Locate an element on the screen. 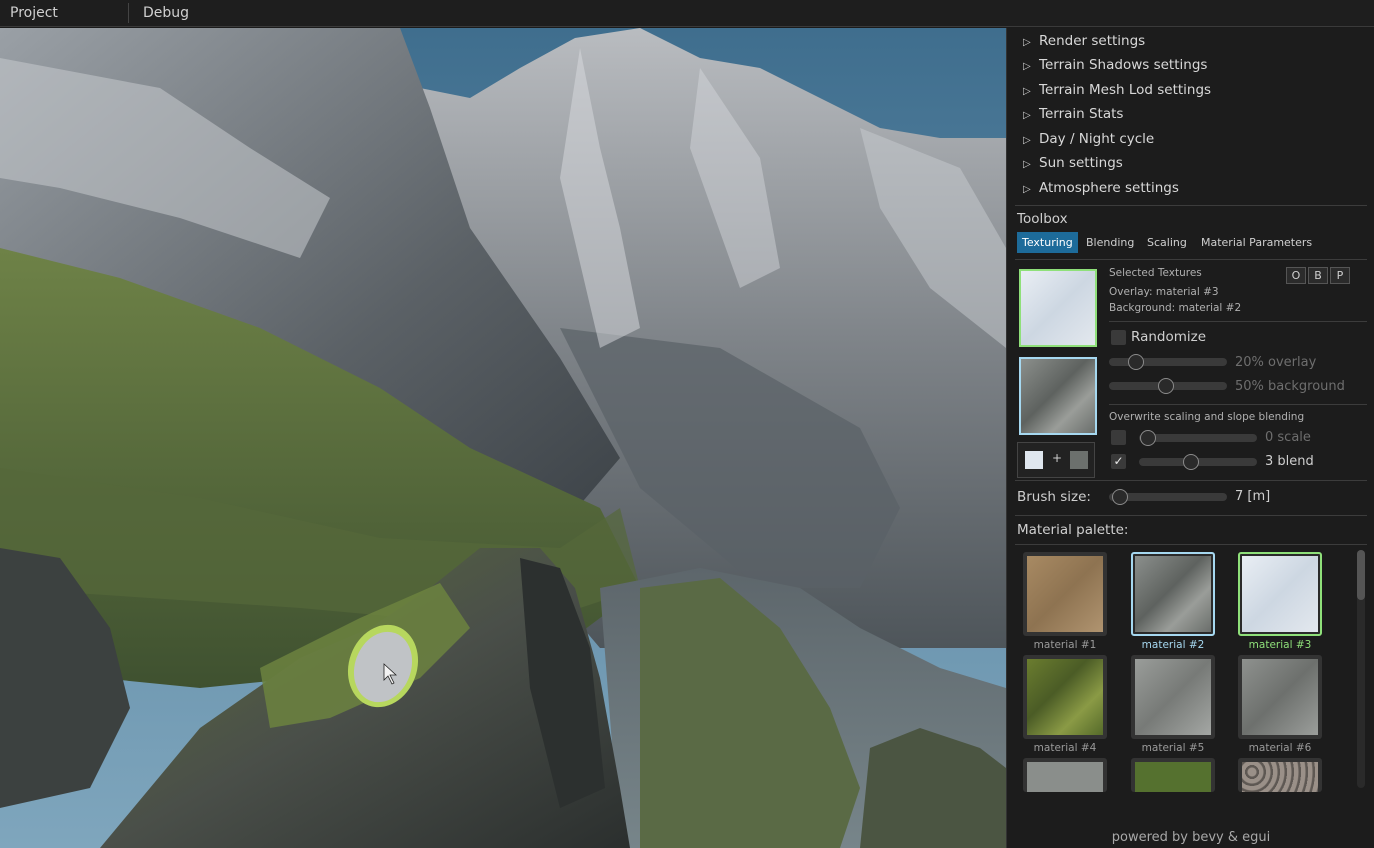 This screenshot has width=1374, height=848. material-8-tile is located at coordinates (1173, 775).